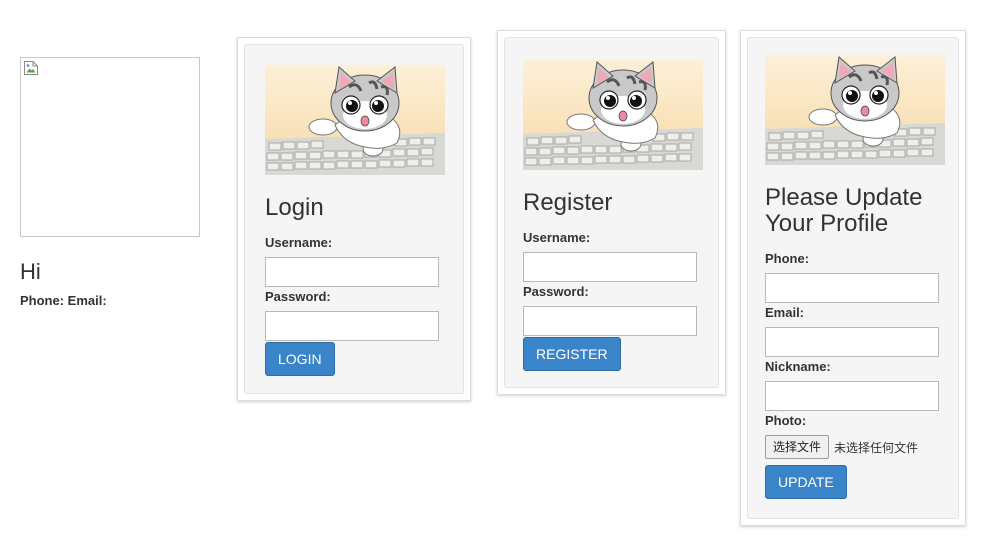 The image size is (982, 541). What do you see at coordinates (572, 354) in the screenshot?
I see `register-button: REGISTER` at bounding box center [572, 354].